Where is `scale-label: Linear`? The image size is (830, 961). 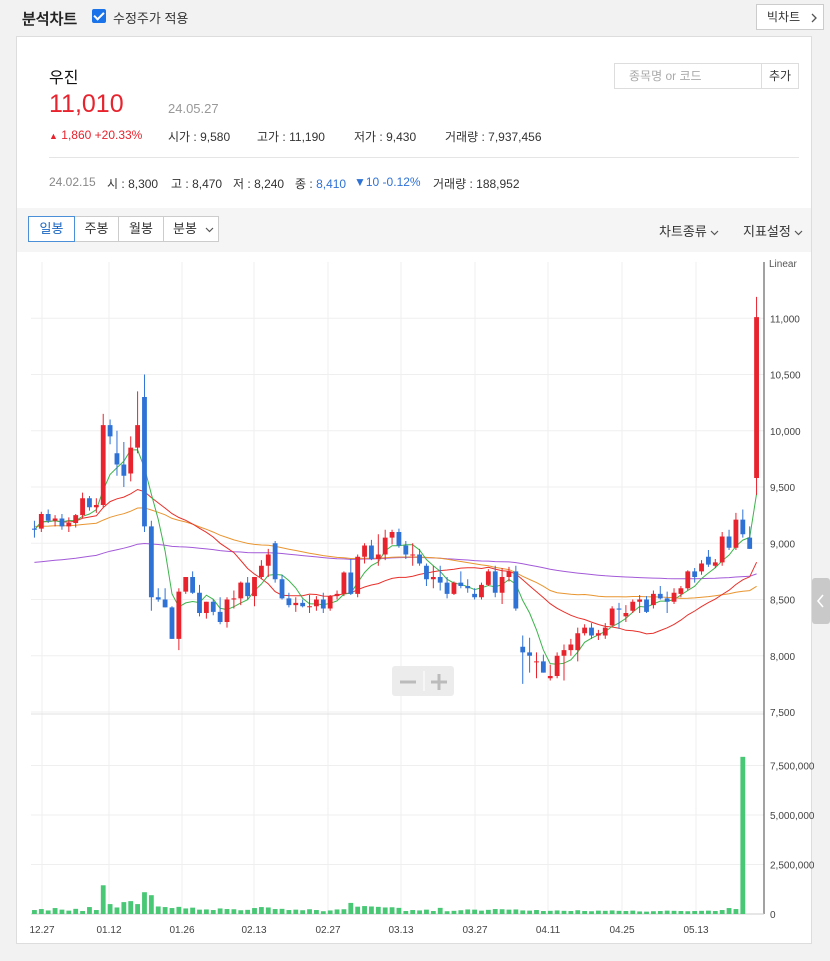 scale-label: Linear is located at coordinates (783, 264).